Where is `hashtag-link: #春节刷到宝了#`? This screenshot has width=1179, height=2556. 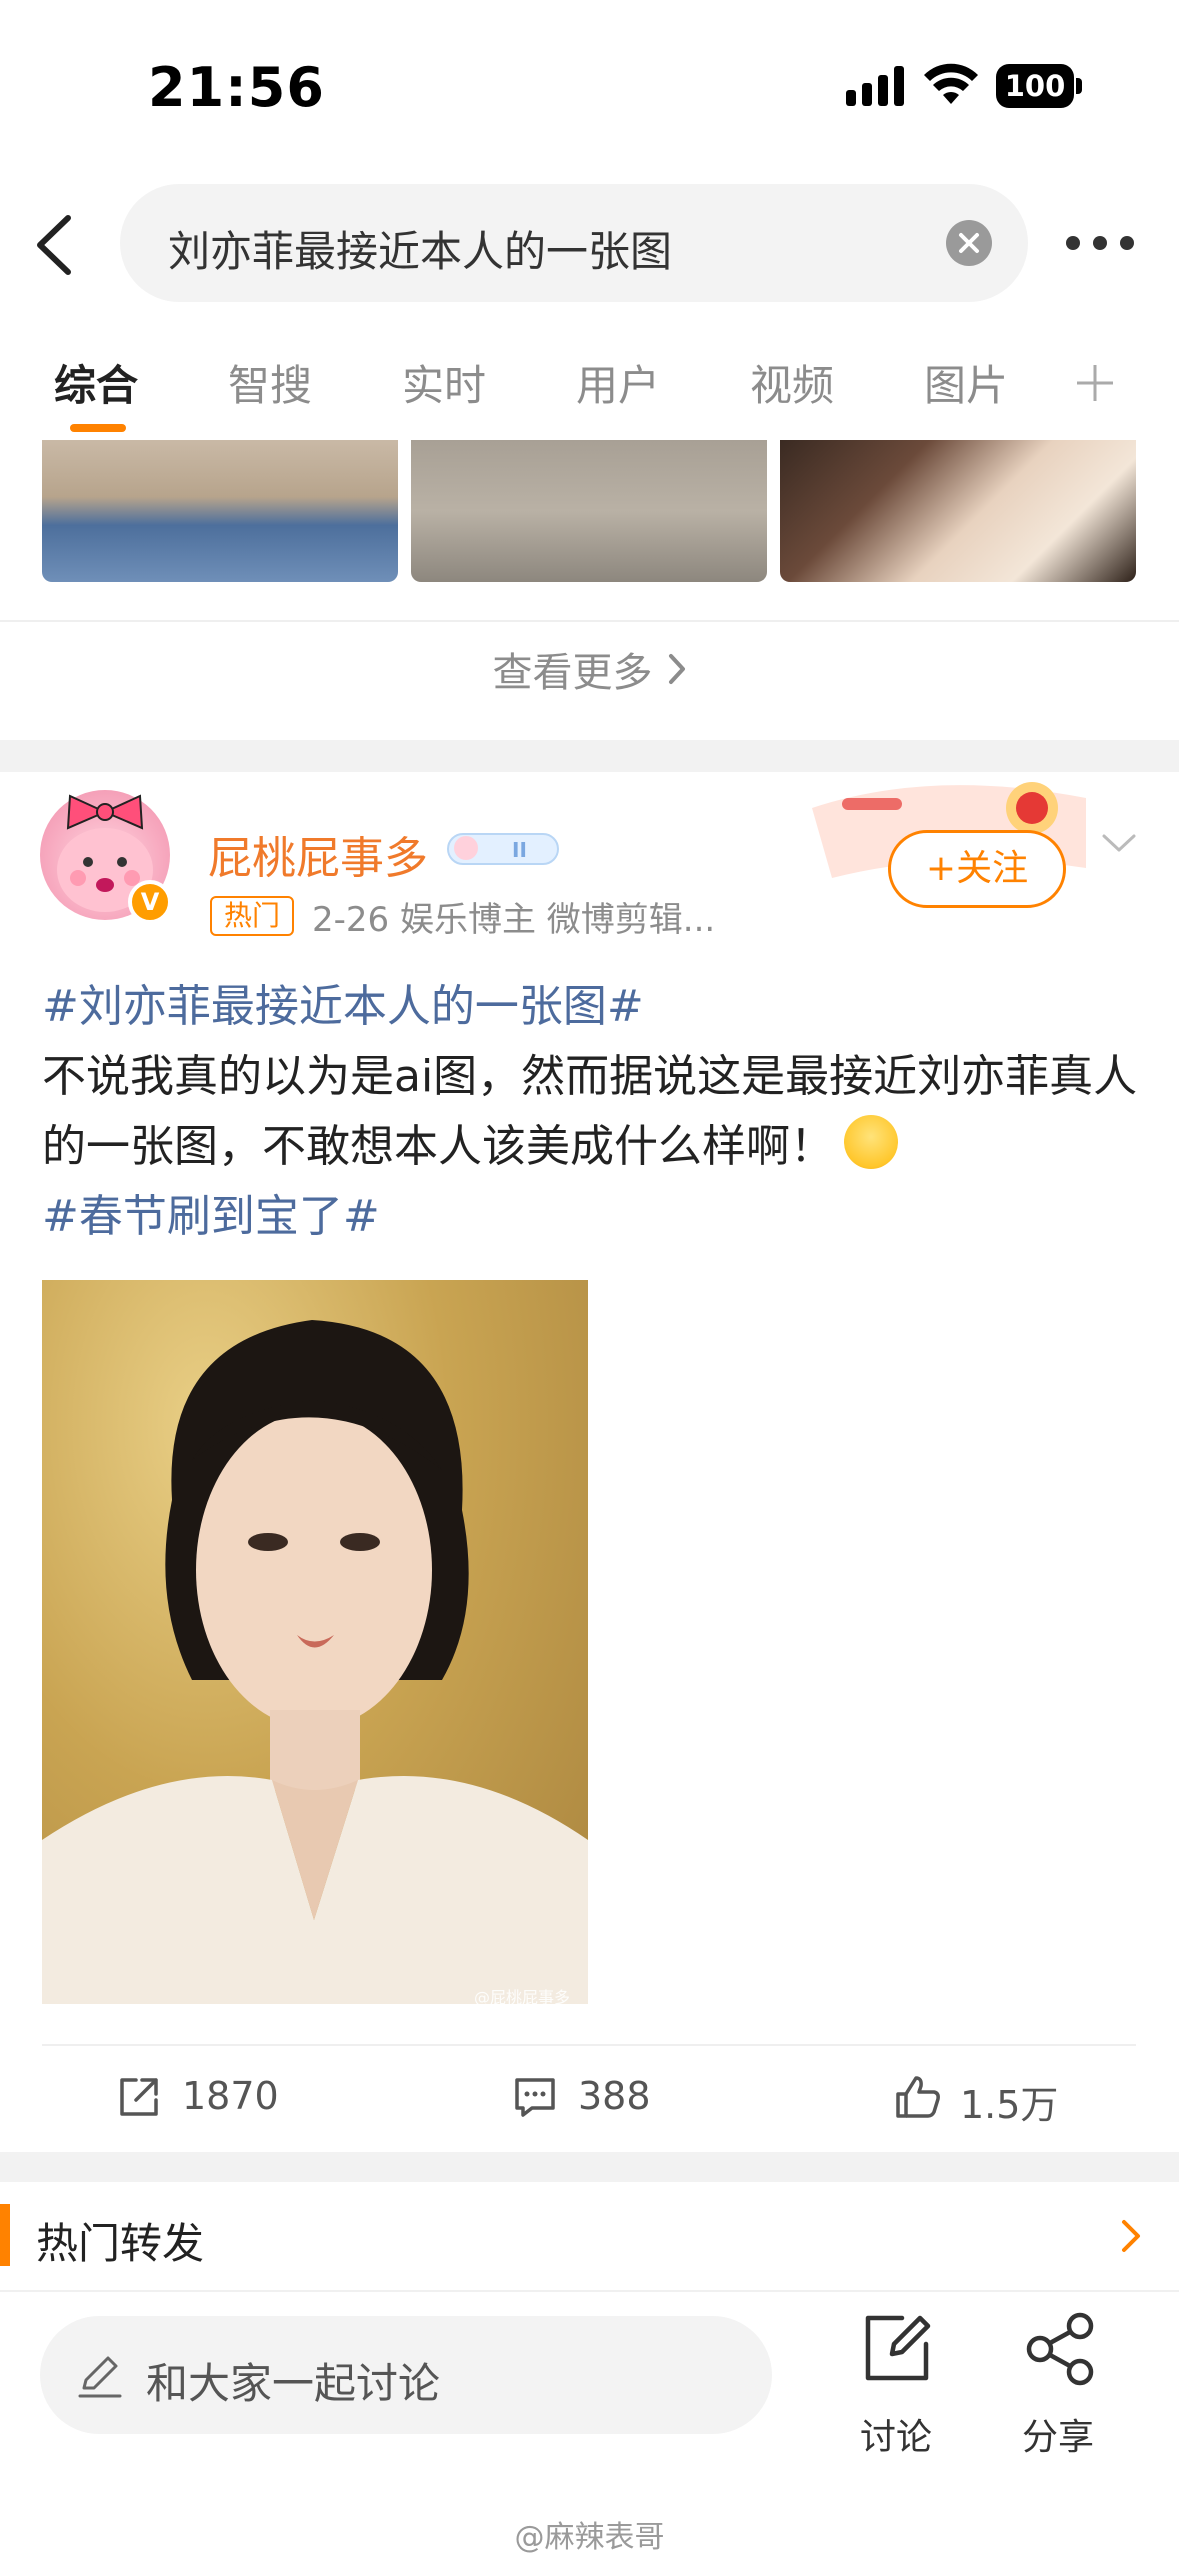
hashtag-link: #春节刷到宝了# is located at coordinates (211, 1216).